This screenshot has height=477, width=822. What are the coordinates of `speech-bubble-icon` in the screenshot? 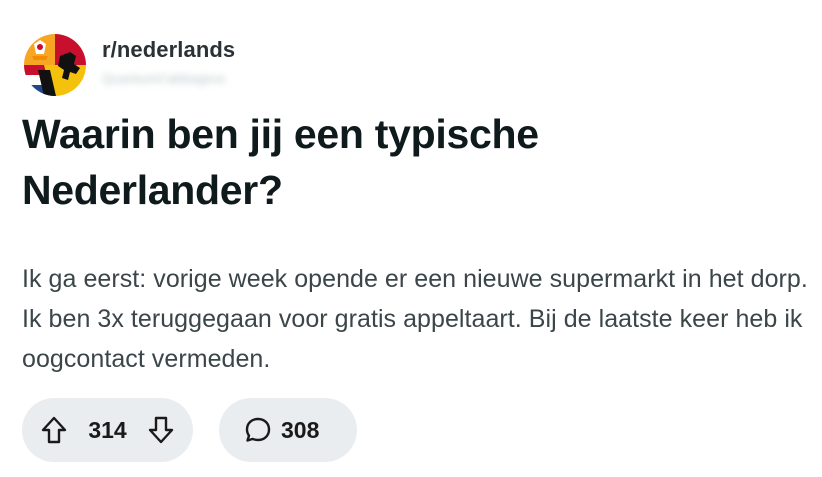 It's located at (258, 430).